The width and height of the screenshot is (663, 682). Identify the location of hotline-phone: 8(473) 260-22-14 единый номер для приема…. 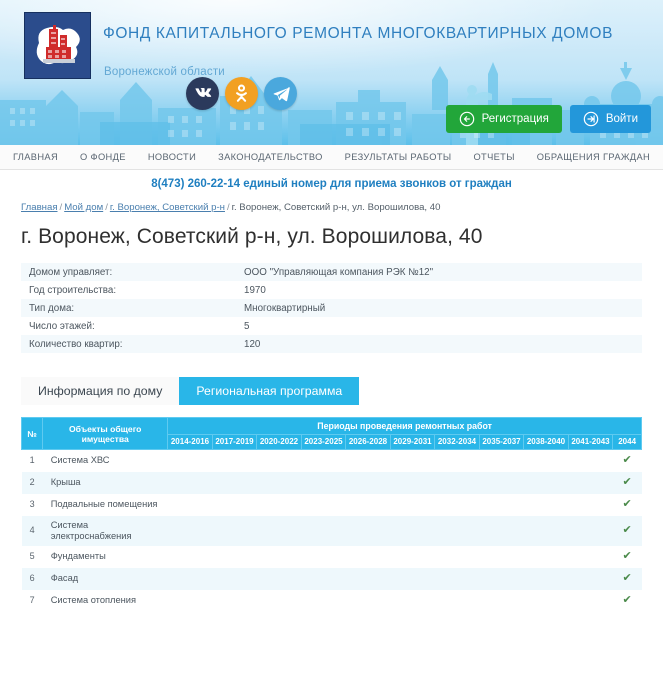
(331, 184).